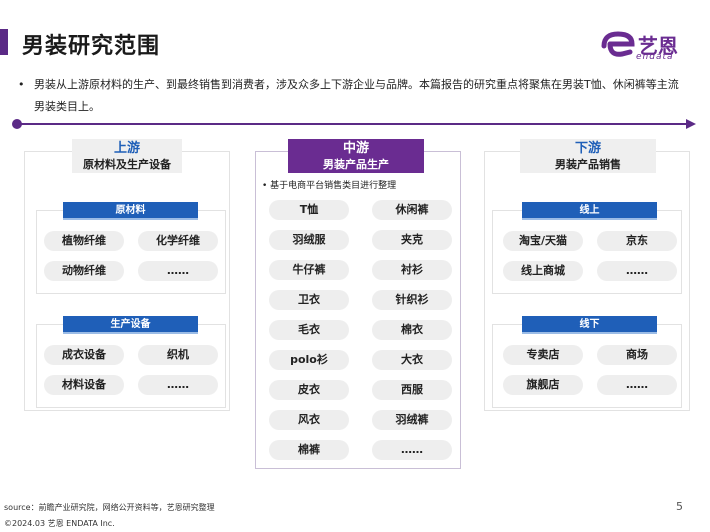 The image size is (710, 532). I want to click on endata-logo-icon, so click(618, 44).